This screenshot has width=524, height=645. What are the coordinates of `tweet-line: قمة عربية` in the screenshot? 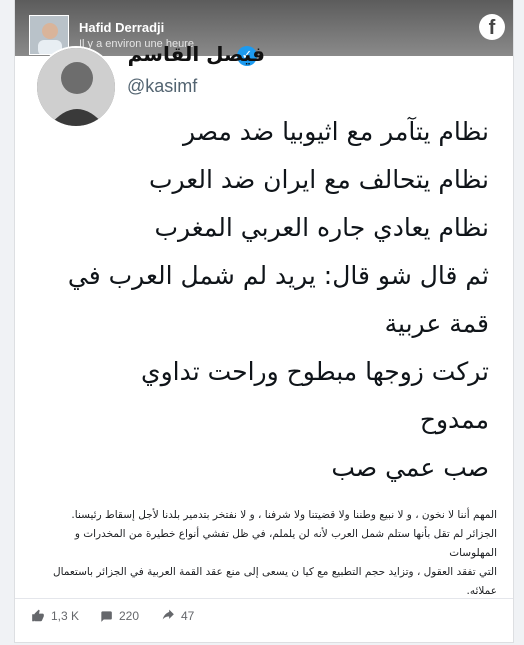 It's located at (436, 323).